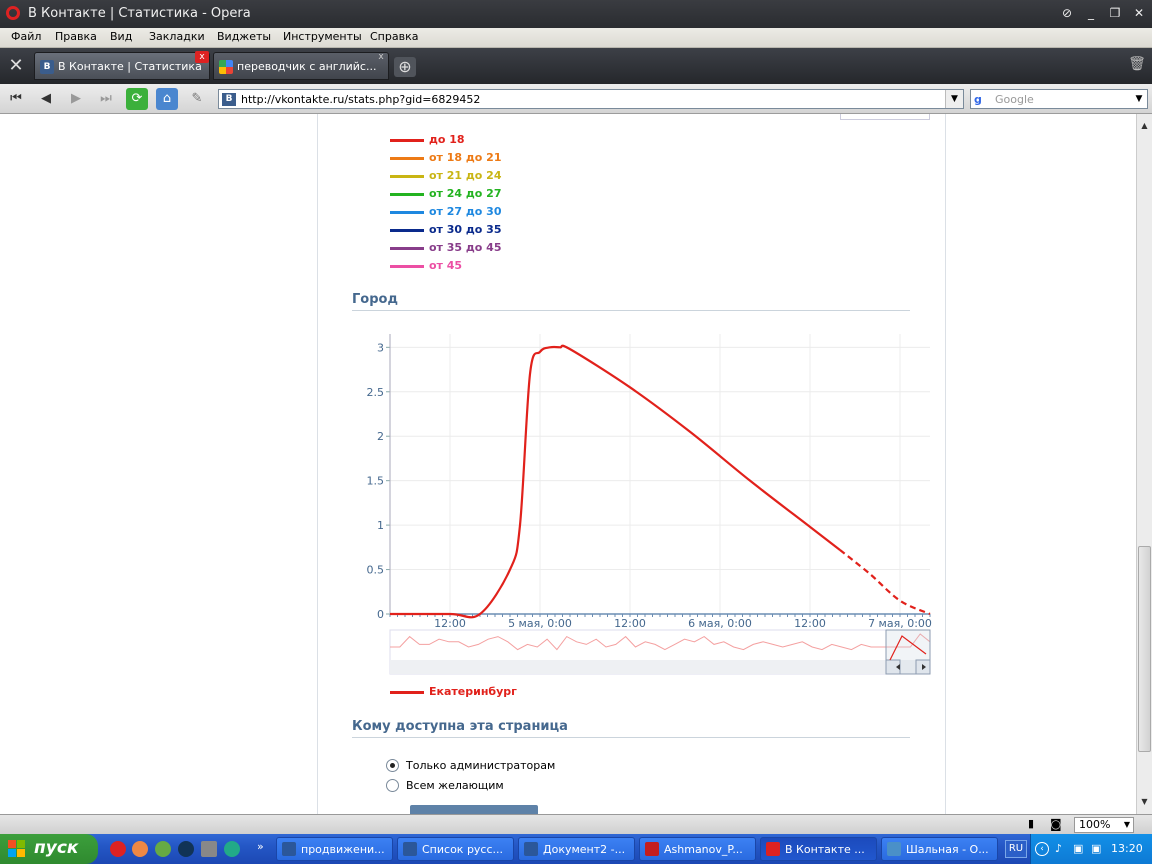 This screenshot has width=1152, height=864. What do you see at coordinates (405, 67) in the screenshot?
I see `new-tab-button: ⊕` at bounding box center [405, 67].